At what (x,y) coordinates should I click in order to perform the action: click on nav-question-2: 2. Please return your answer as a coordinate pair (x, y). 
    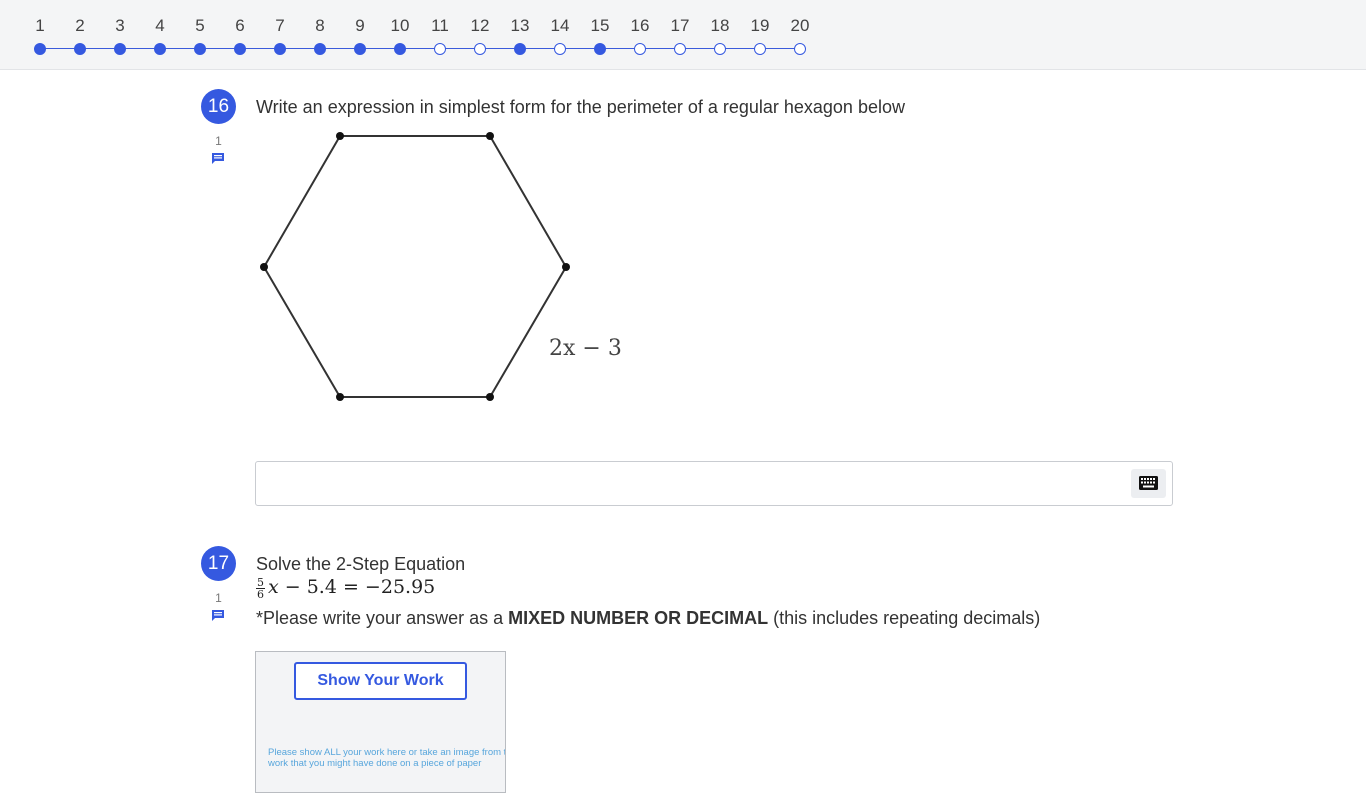
    Looking at the image, I should click on (80, 34).